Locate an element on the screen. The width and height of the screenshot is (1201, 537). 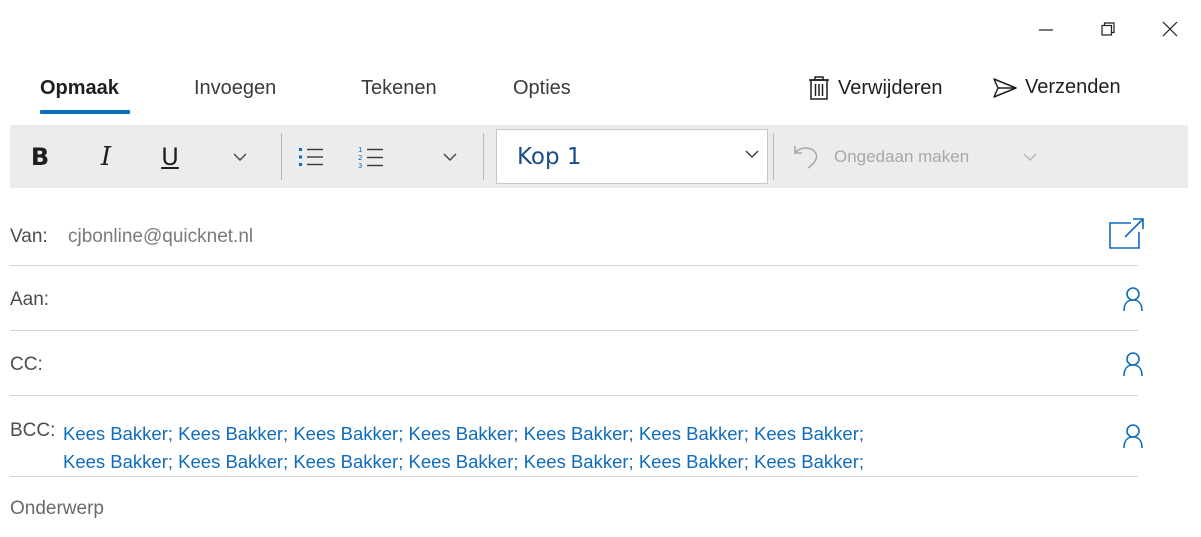
cc-label: CC: is located at coordinates (26, 364).